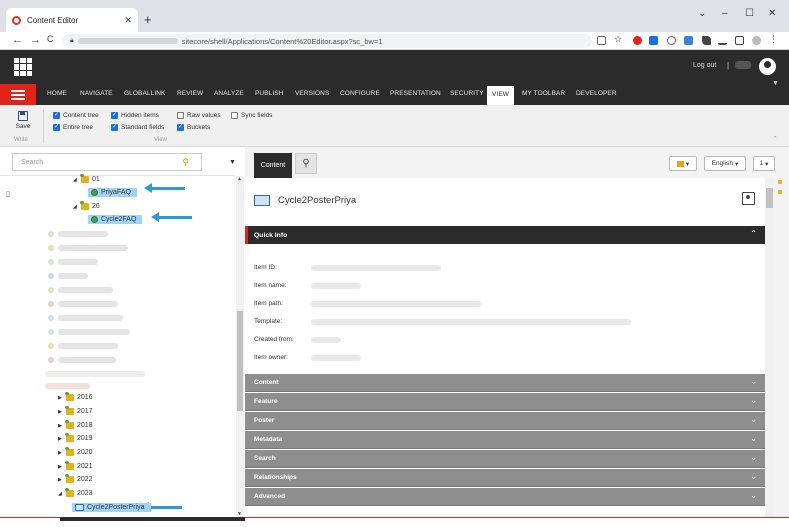  What do you see at coordinates (725, 13) in the screenshot?
I see `minimize-button: –` at bounding box center [725, 13].